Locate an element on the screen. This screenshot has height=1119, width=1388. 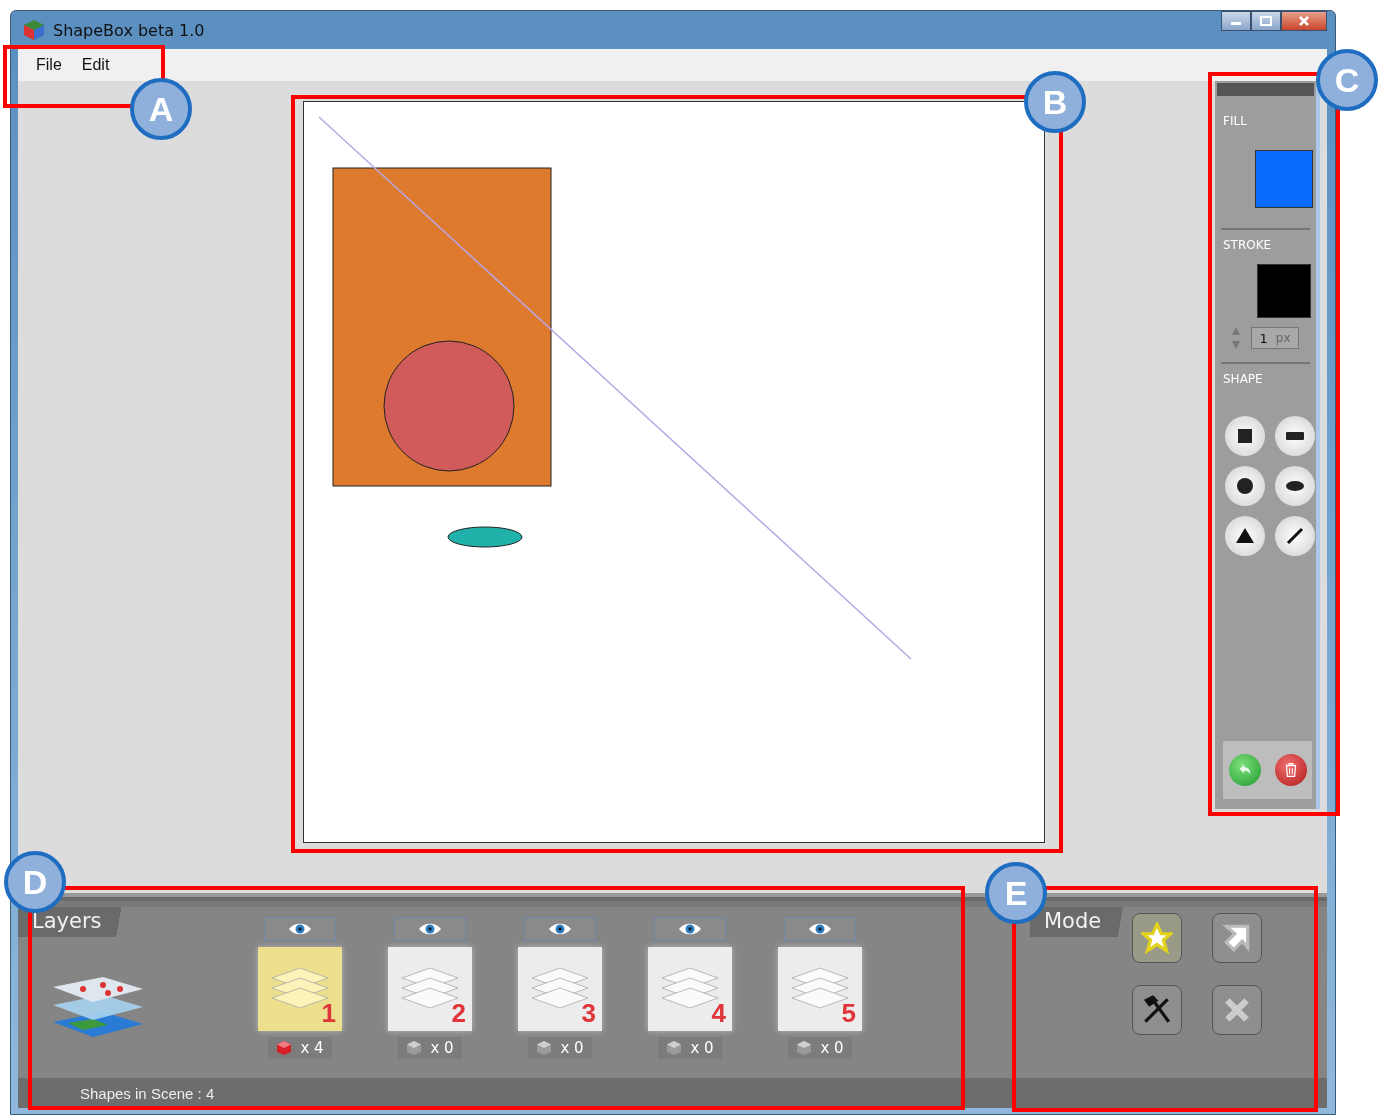
callout-badge: C is located at coordinates (1347, 80).